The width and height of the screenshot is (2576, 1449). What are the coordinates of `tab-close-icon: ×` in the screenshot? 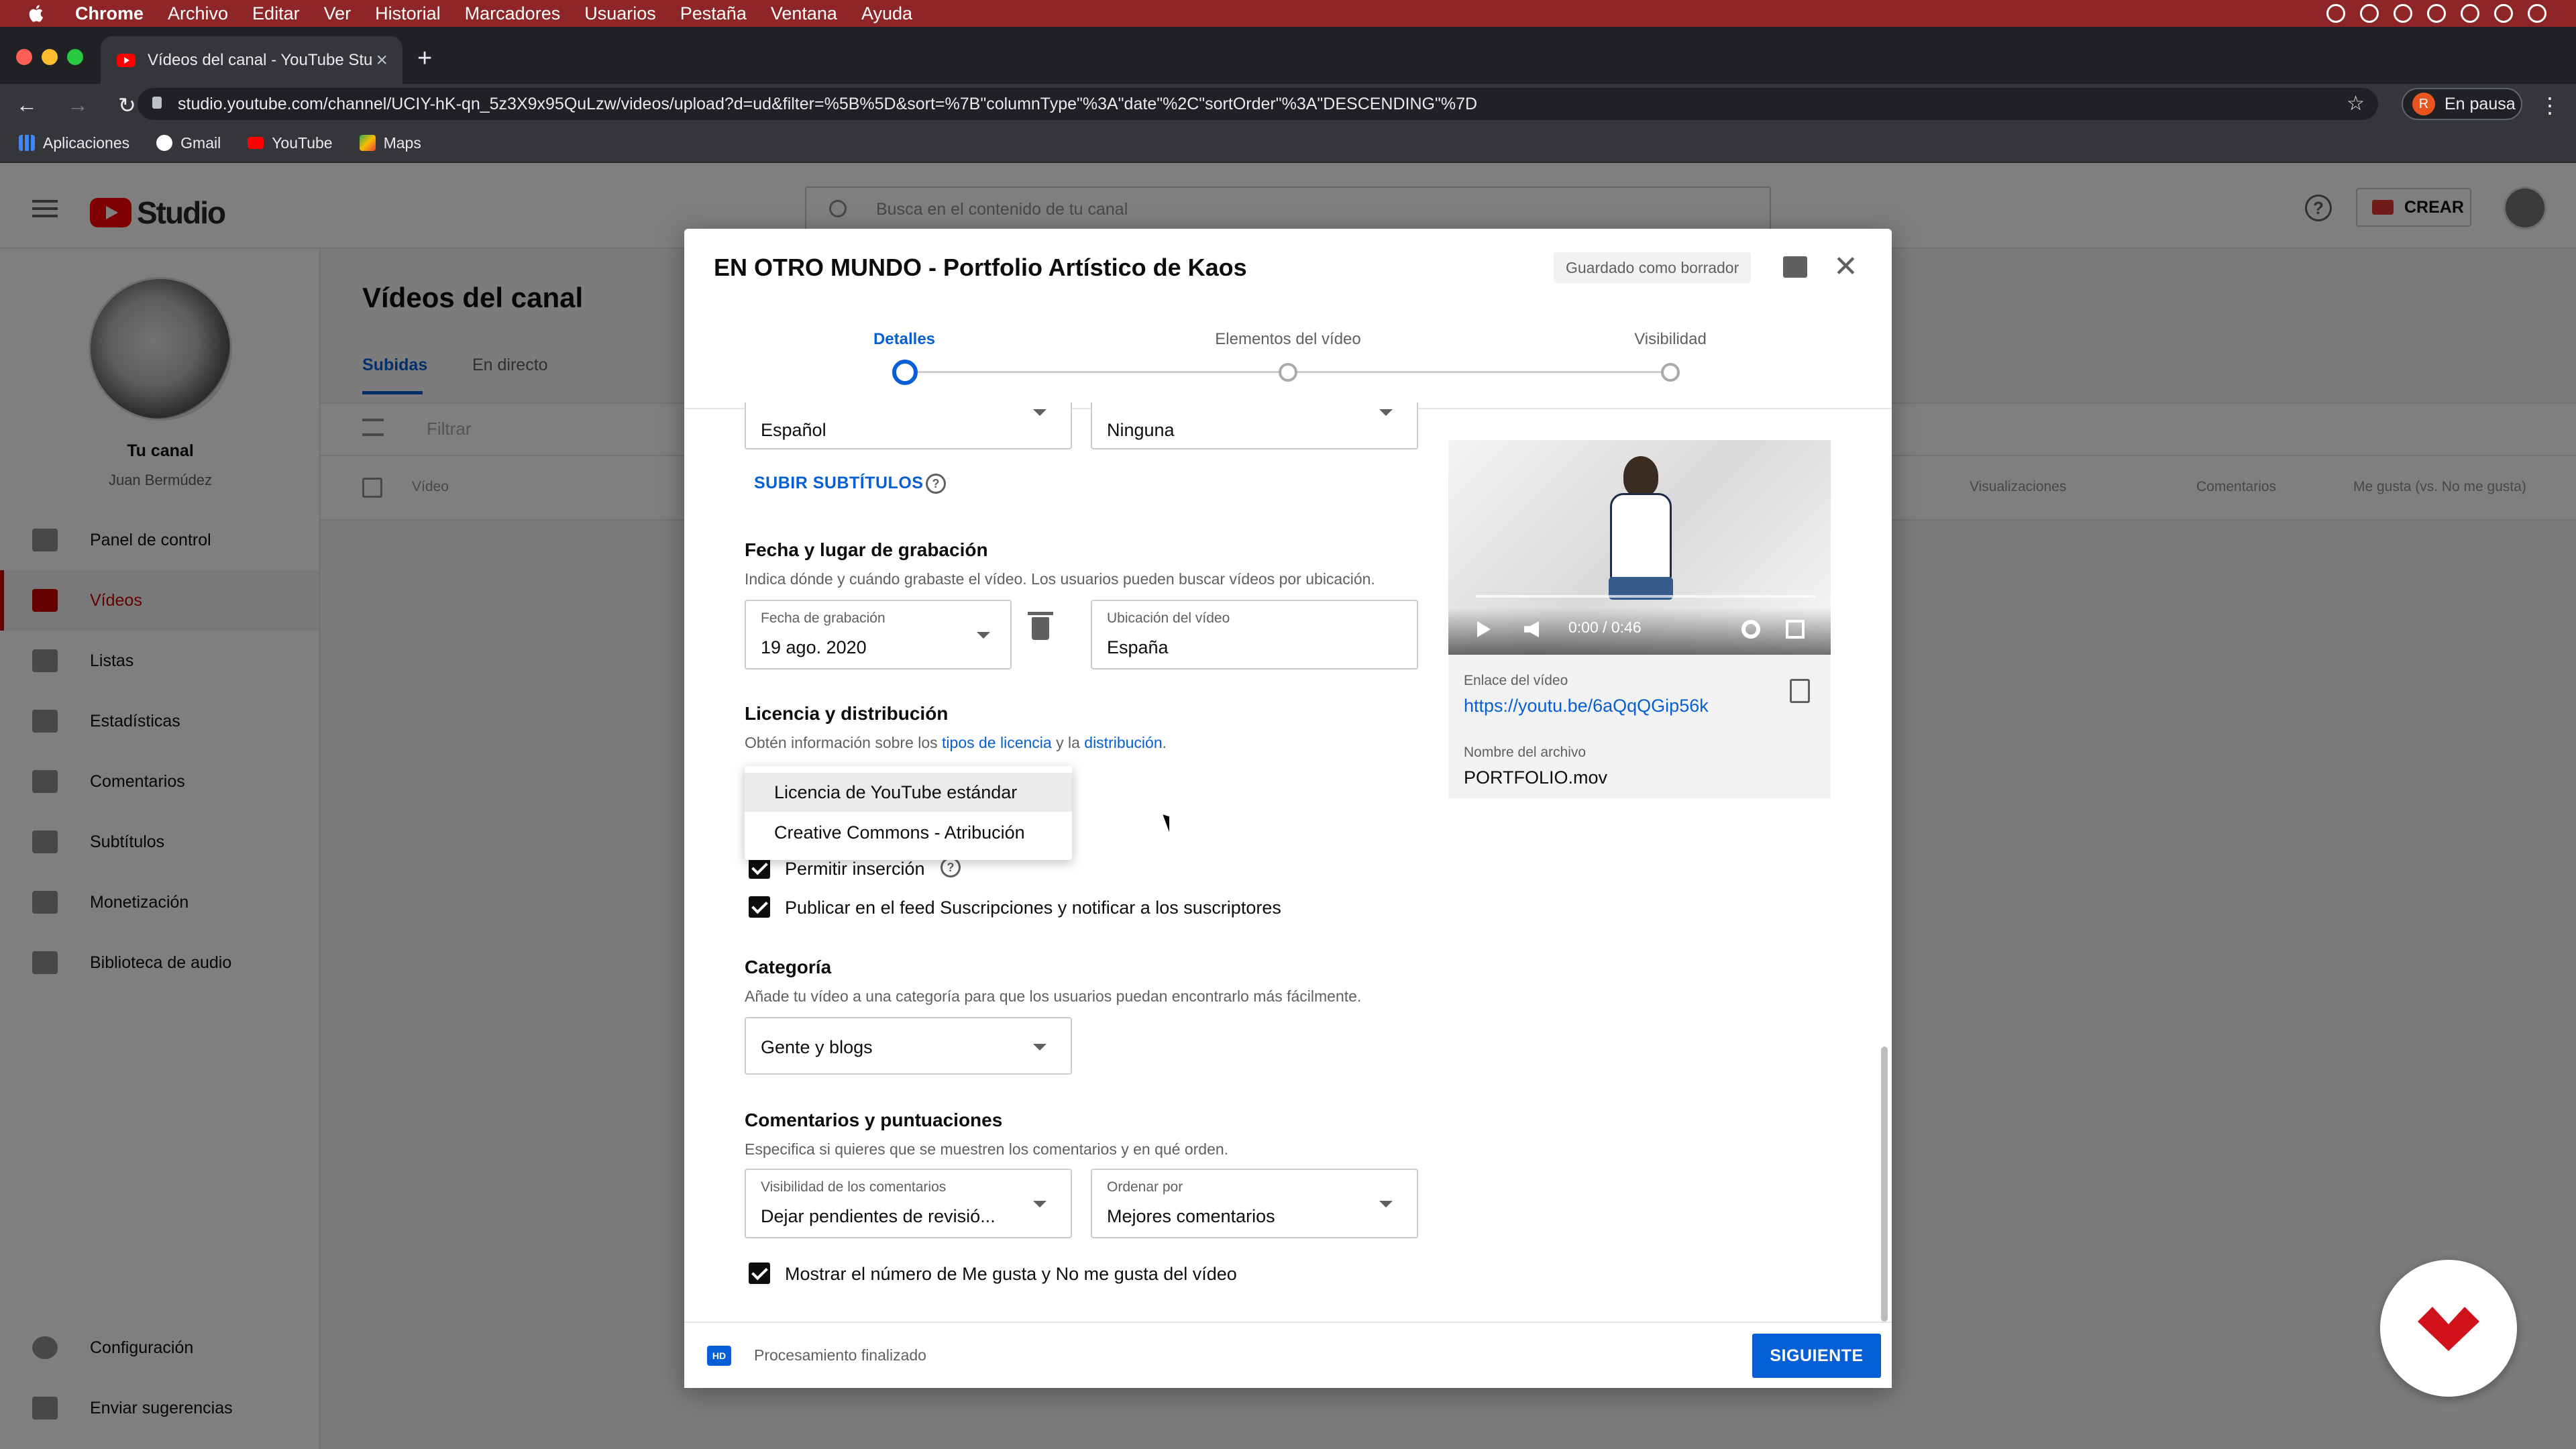 It's located at (382, 60).